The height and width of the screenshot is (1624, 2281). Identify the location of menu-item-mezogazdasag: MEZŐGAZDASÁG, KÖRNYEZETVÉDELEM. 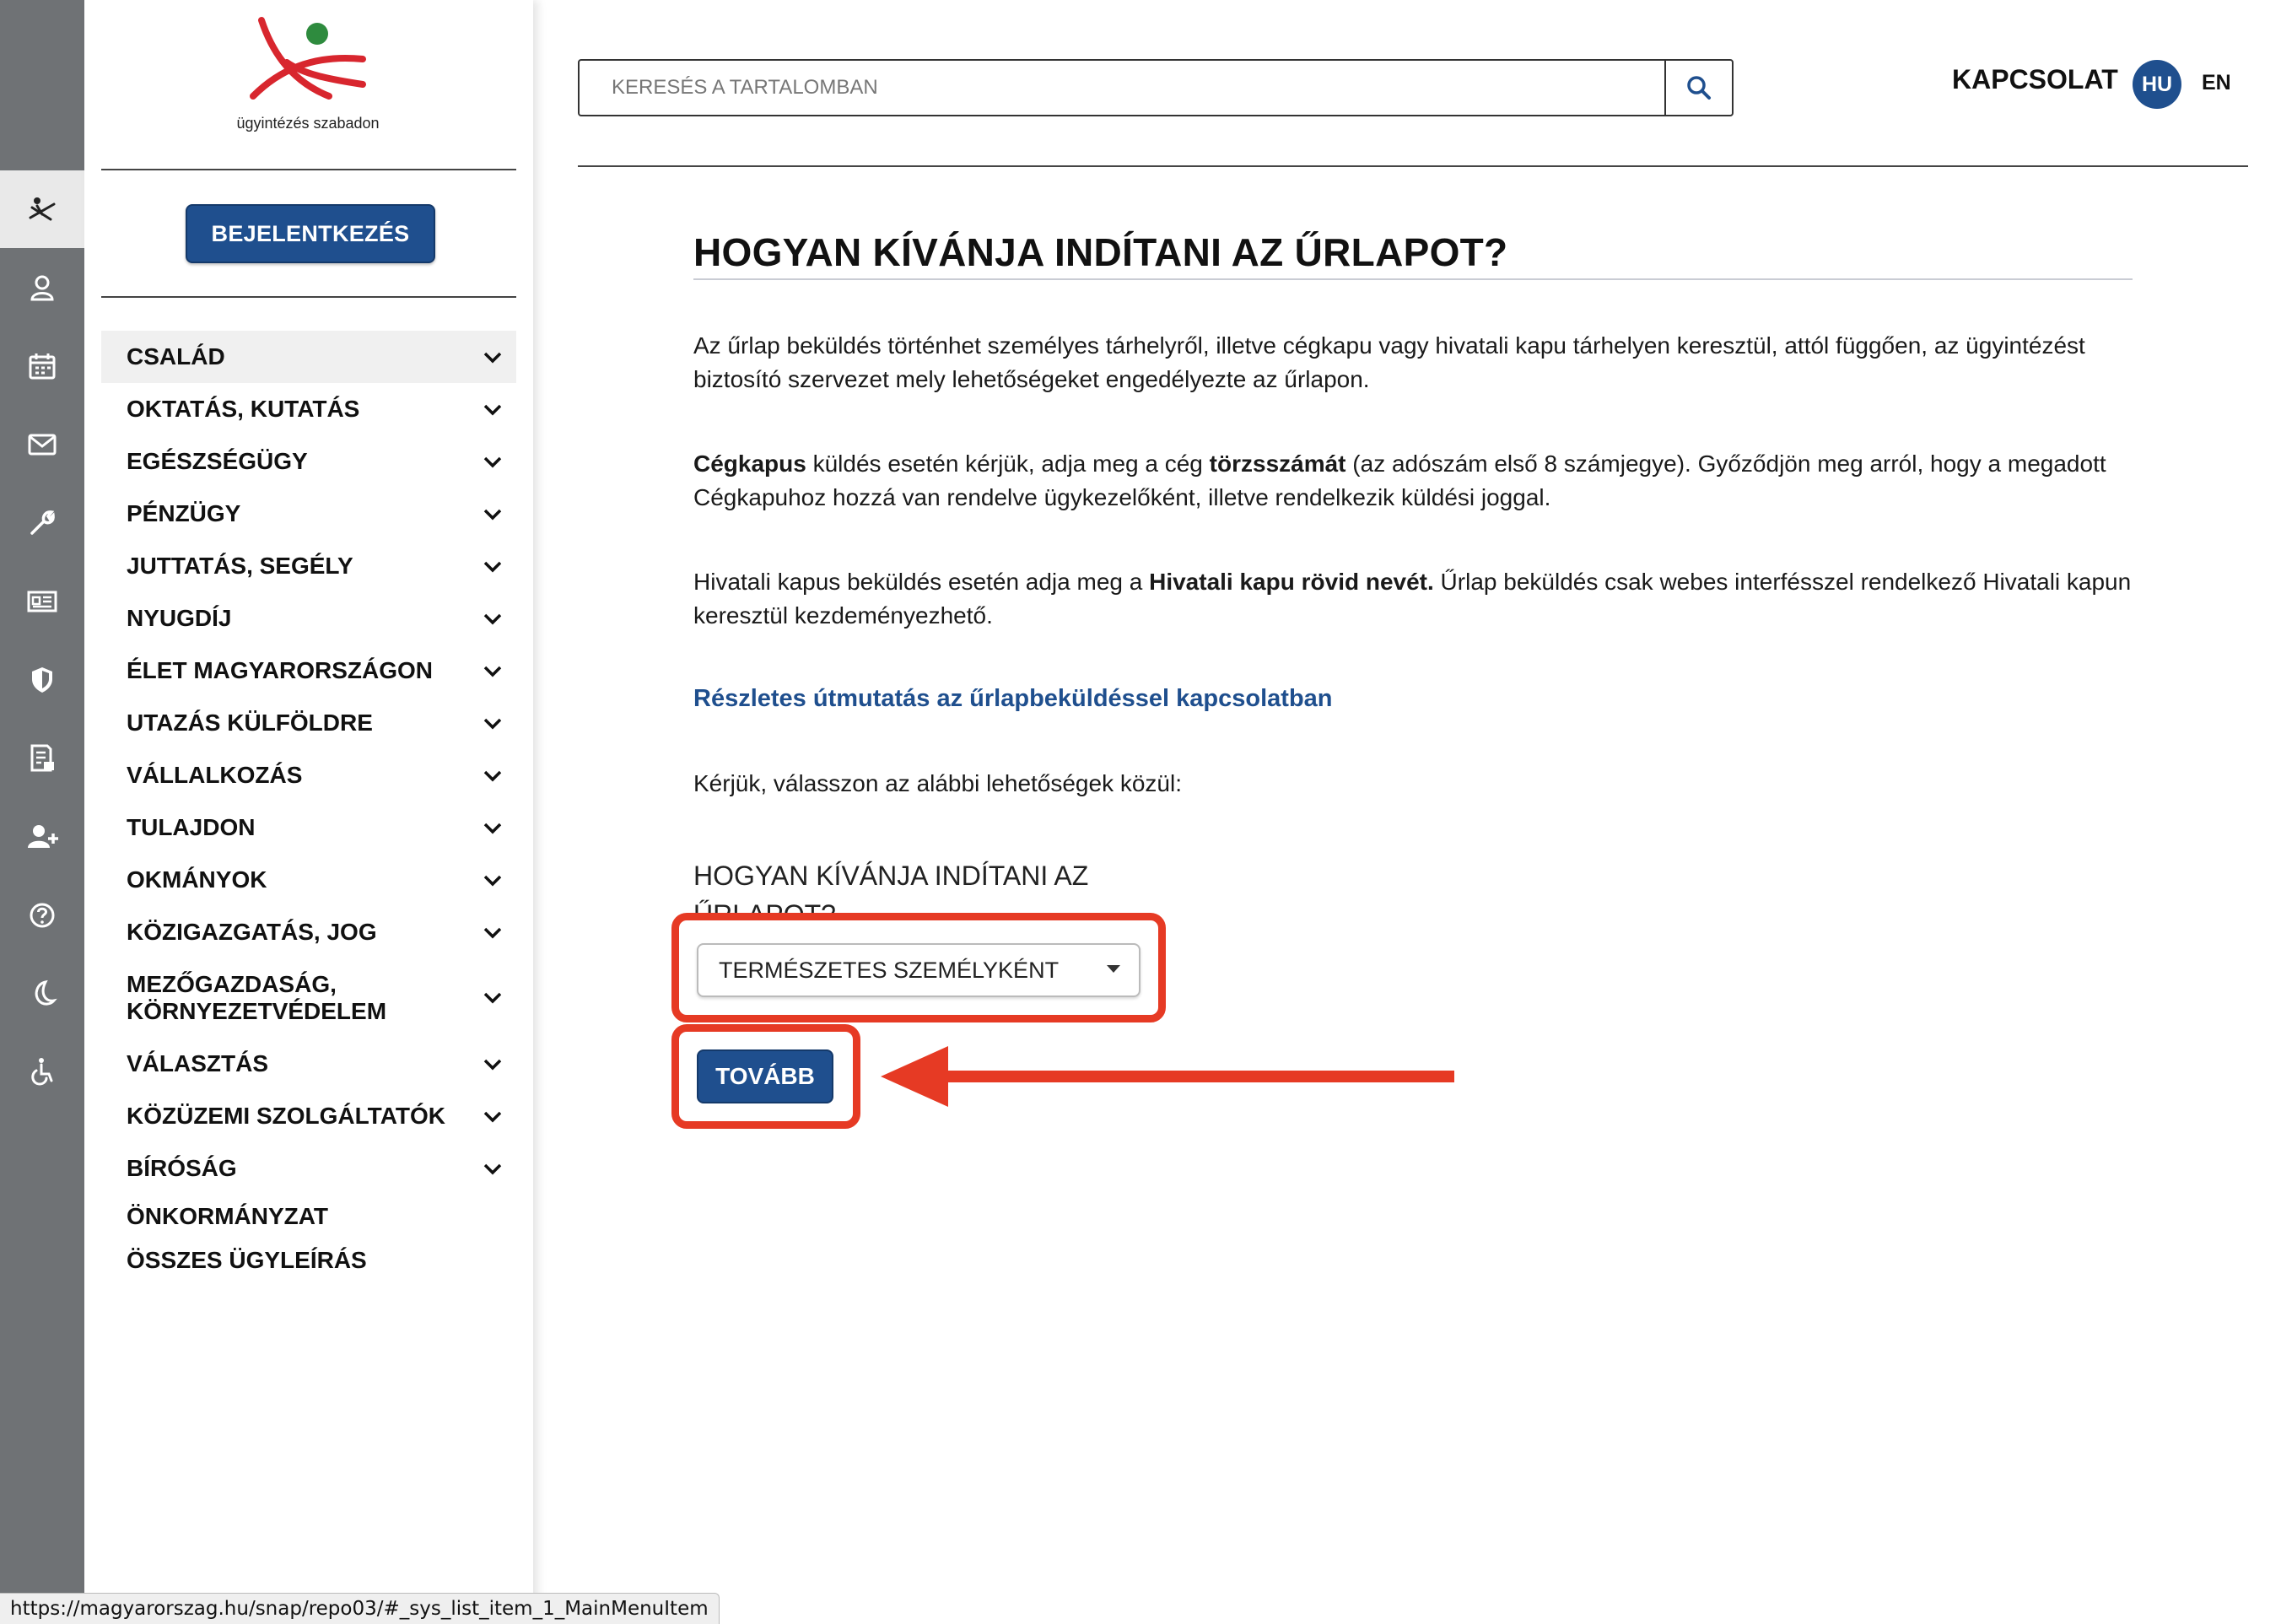
(308, 998).